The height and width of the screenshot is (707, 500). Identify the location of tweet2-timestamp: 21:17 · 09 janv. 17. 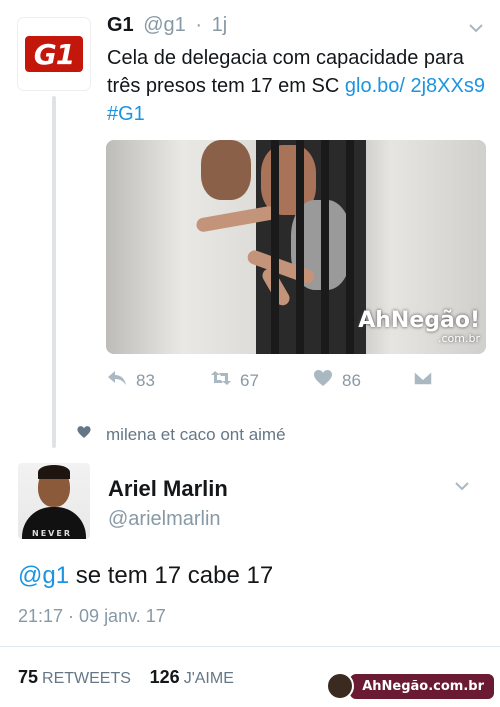
(92, 616).